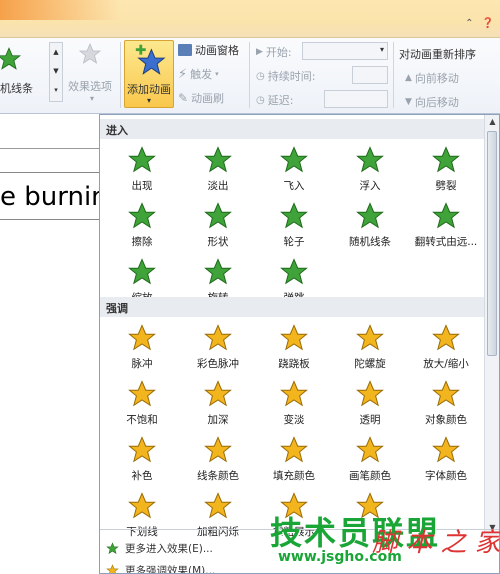 The image size is (500, 574). What do you see at coordinates (183, 98) in the screenshot?
I see `animation-painter-icon: ✎` at bounding box center [183, 98].